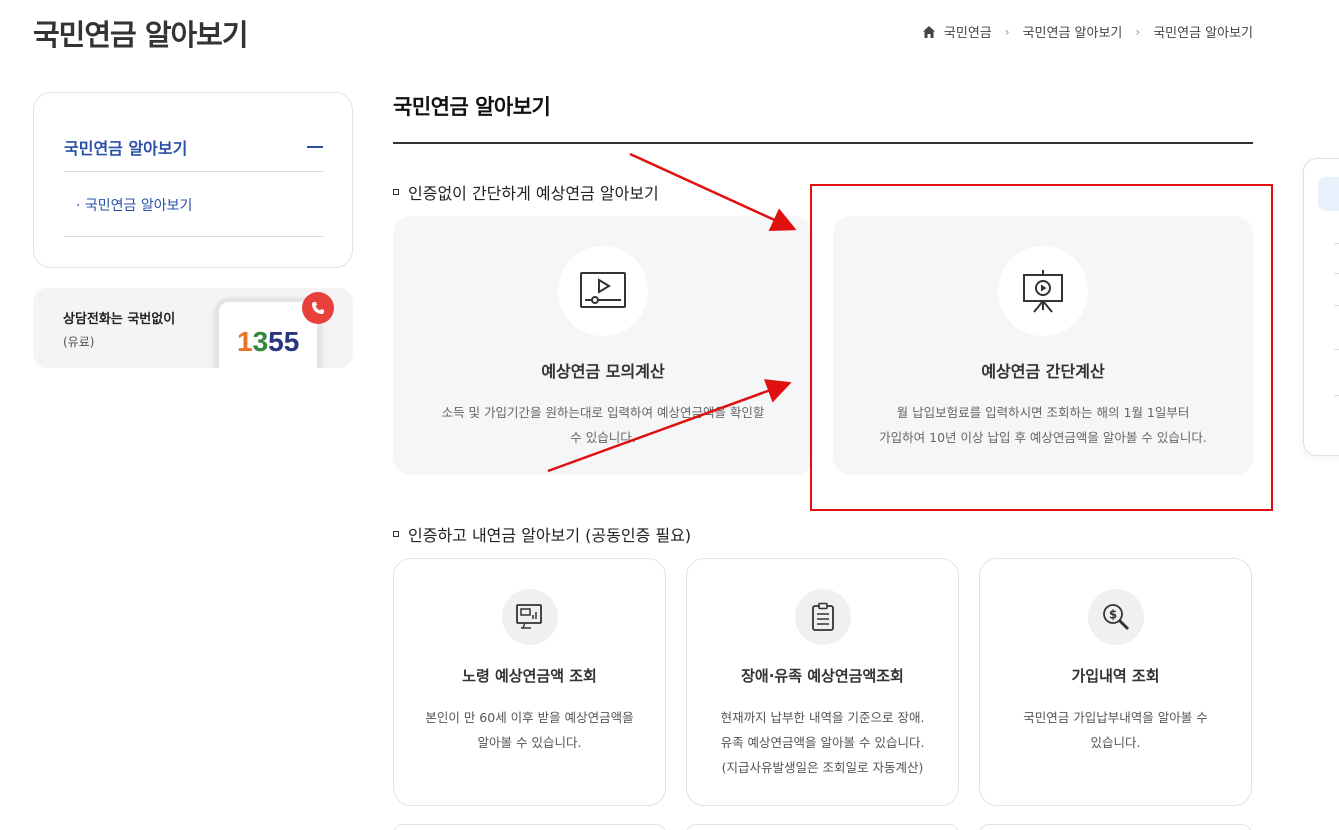 This screenshot has height=830, width=1339. Describe the element at coordinates (193, 180) in the screenshot. I see `sidebar-menu: 국민연금 알아보기 · 국민연금 알아보기` at that location.